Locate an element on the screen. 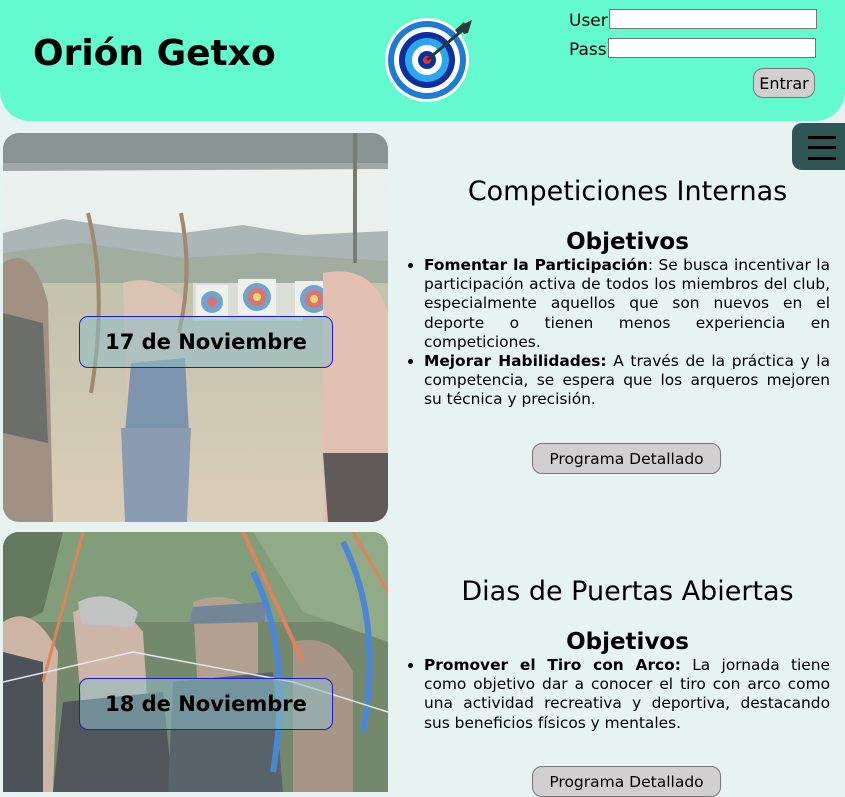  user-input is located at coordinates (713, 19).